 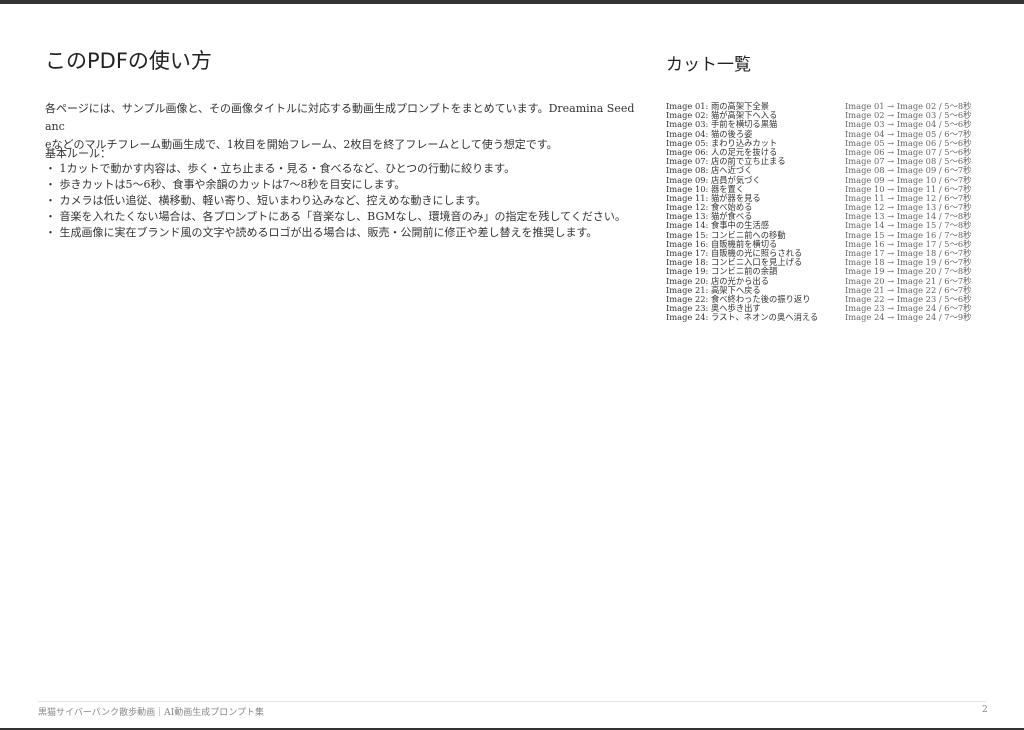 What do you see at coordinates (512, 2) in the screenshot?
I see `top-border` at bounding box center [512, 2].